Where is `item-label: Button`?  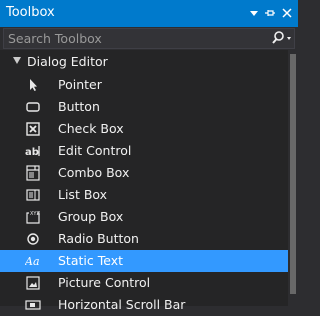 item-label: Button is located at coordinates (79, 106).